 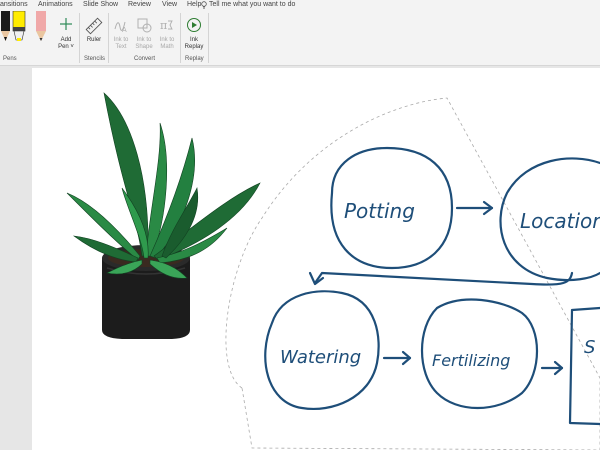 I want to click on ink-label-watering: Watering, so click(x=320, y=357).